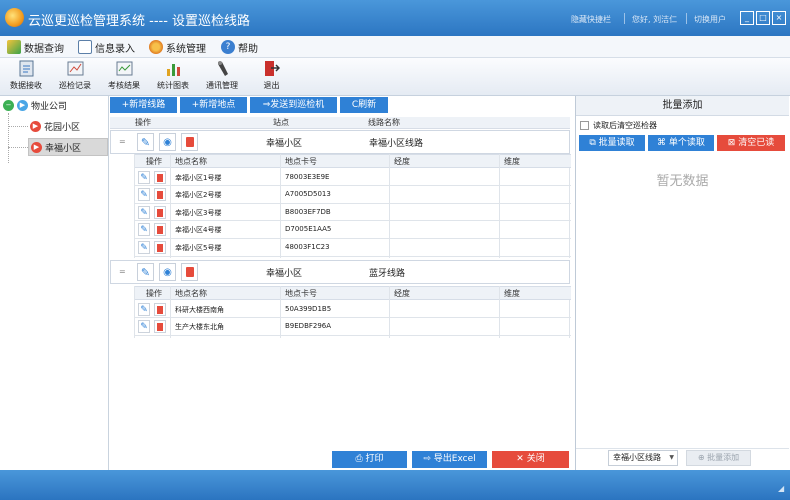  I want to click on refresh-button: C刷新, so click(364, 105).